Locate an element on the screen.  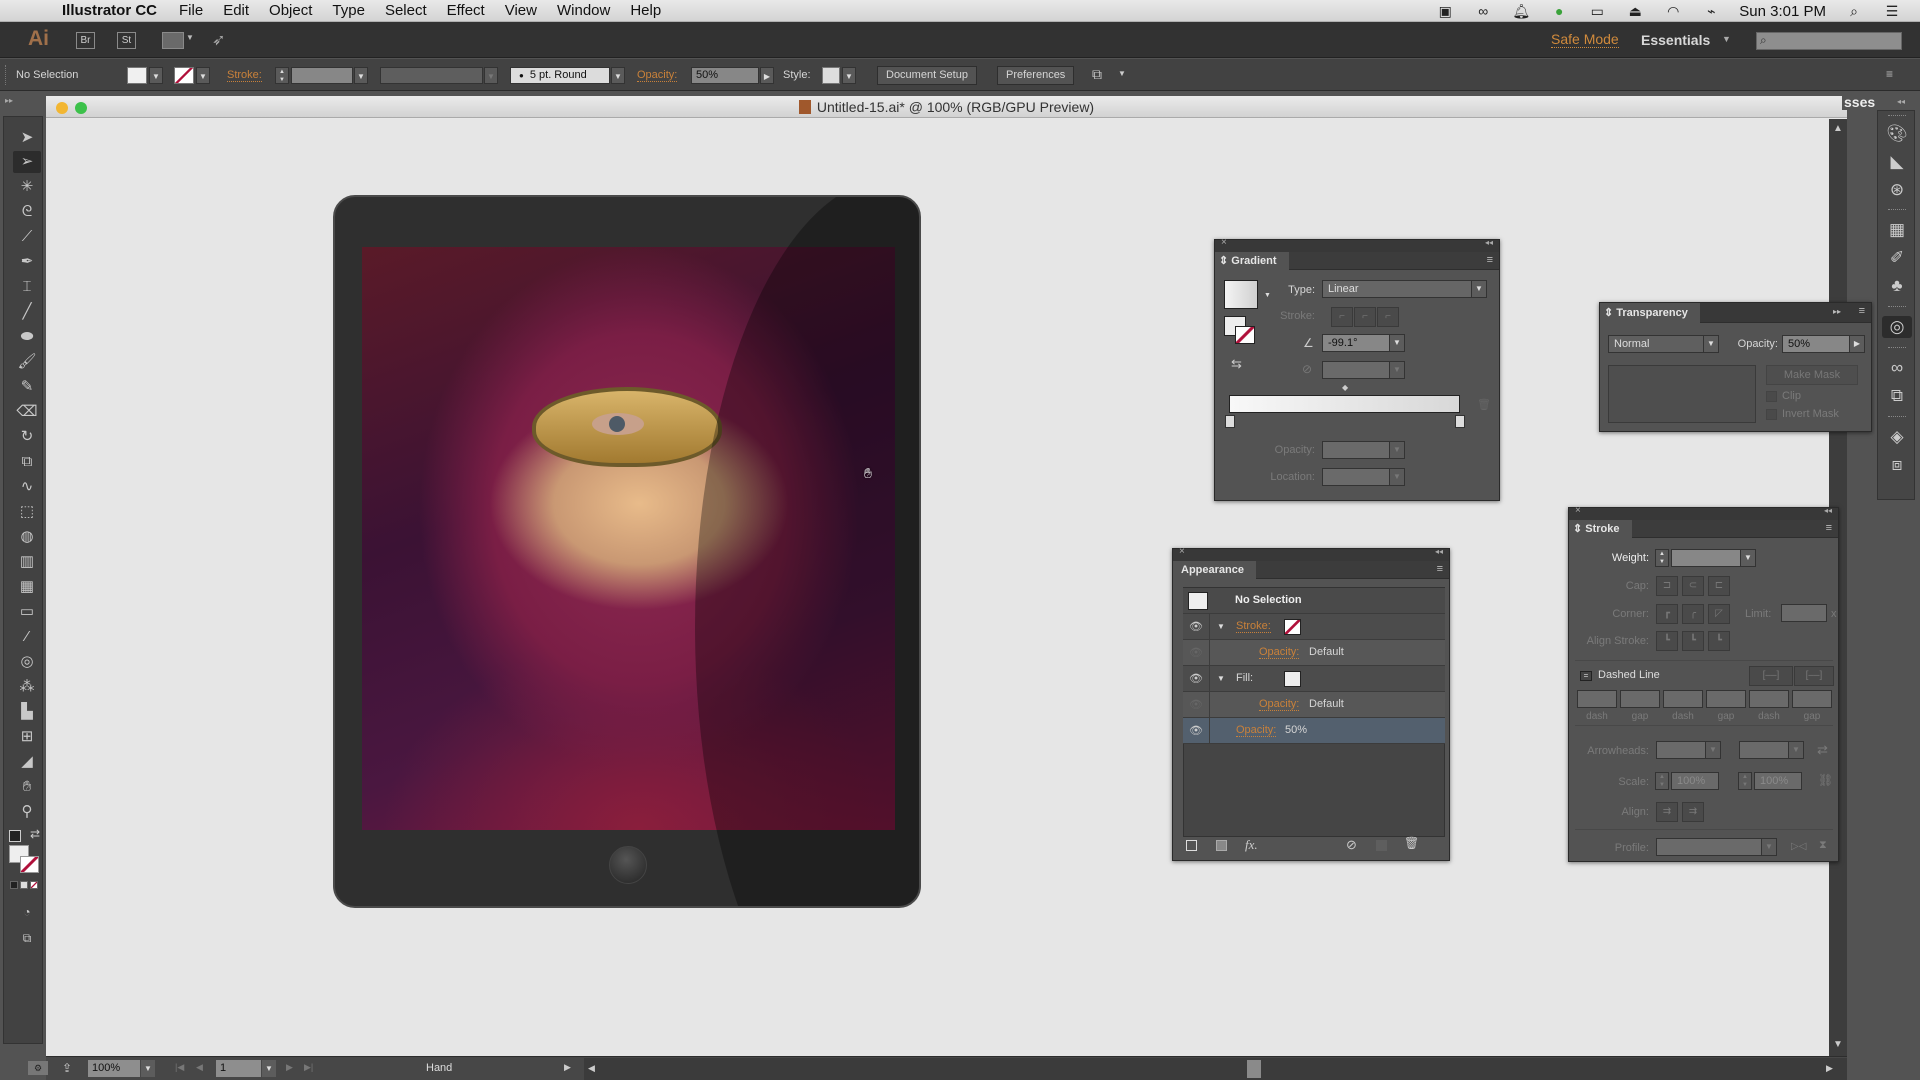
artboard-number-caret: ▼ is located at coordinates (269, 1068).